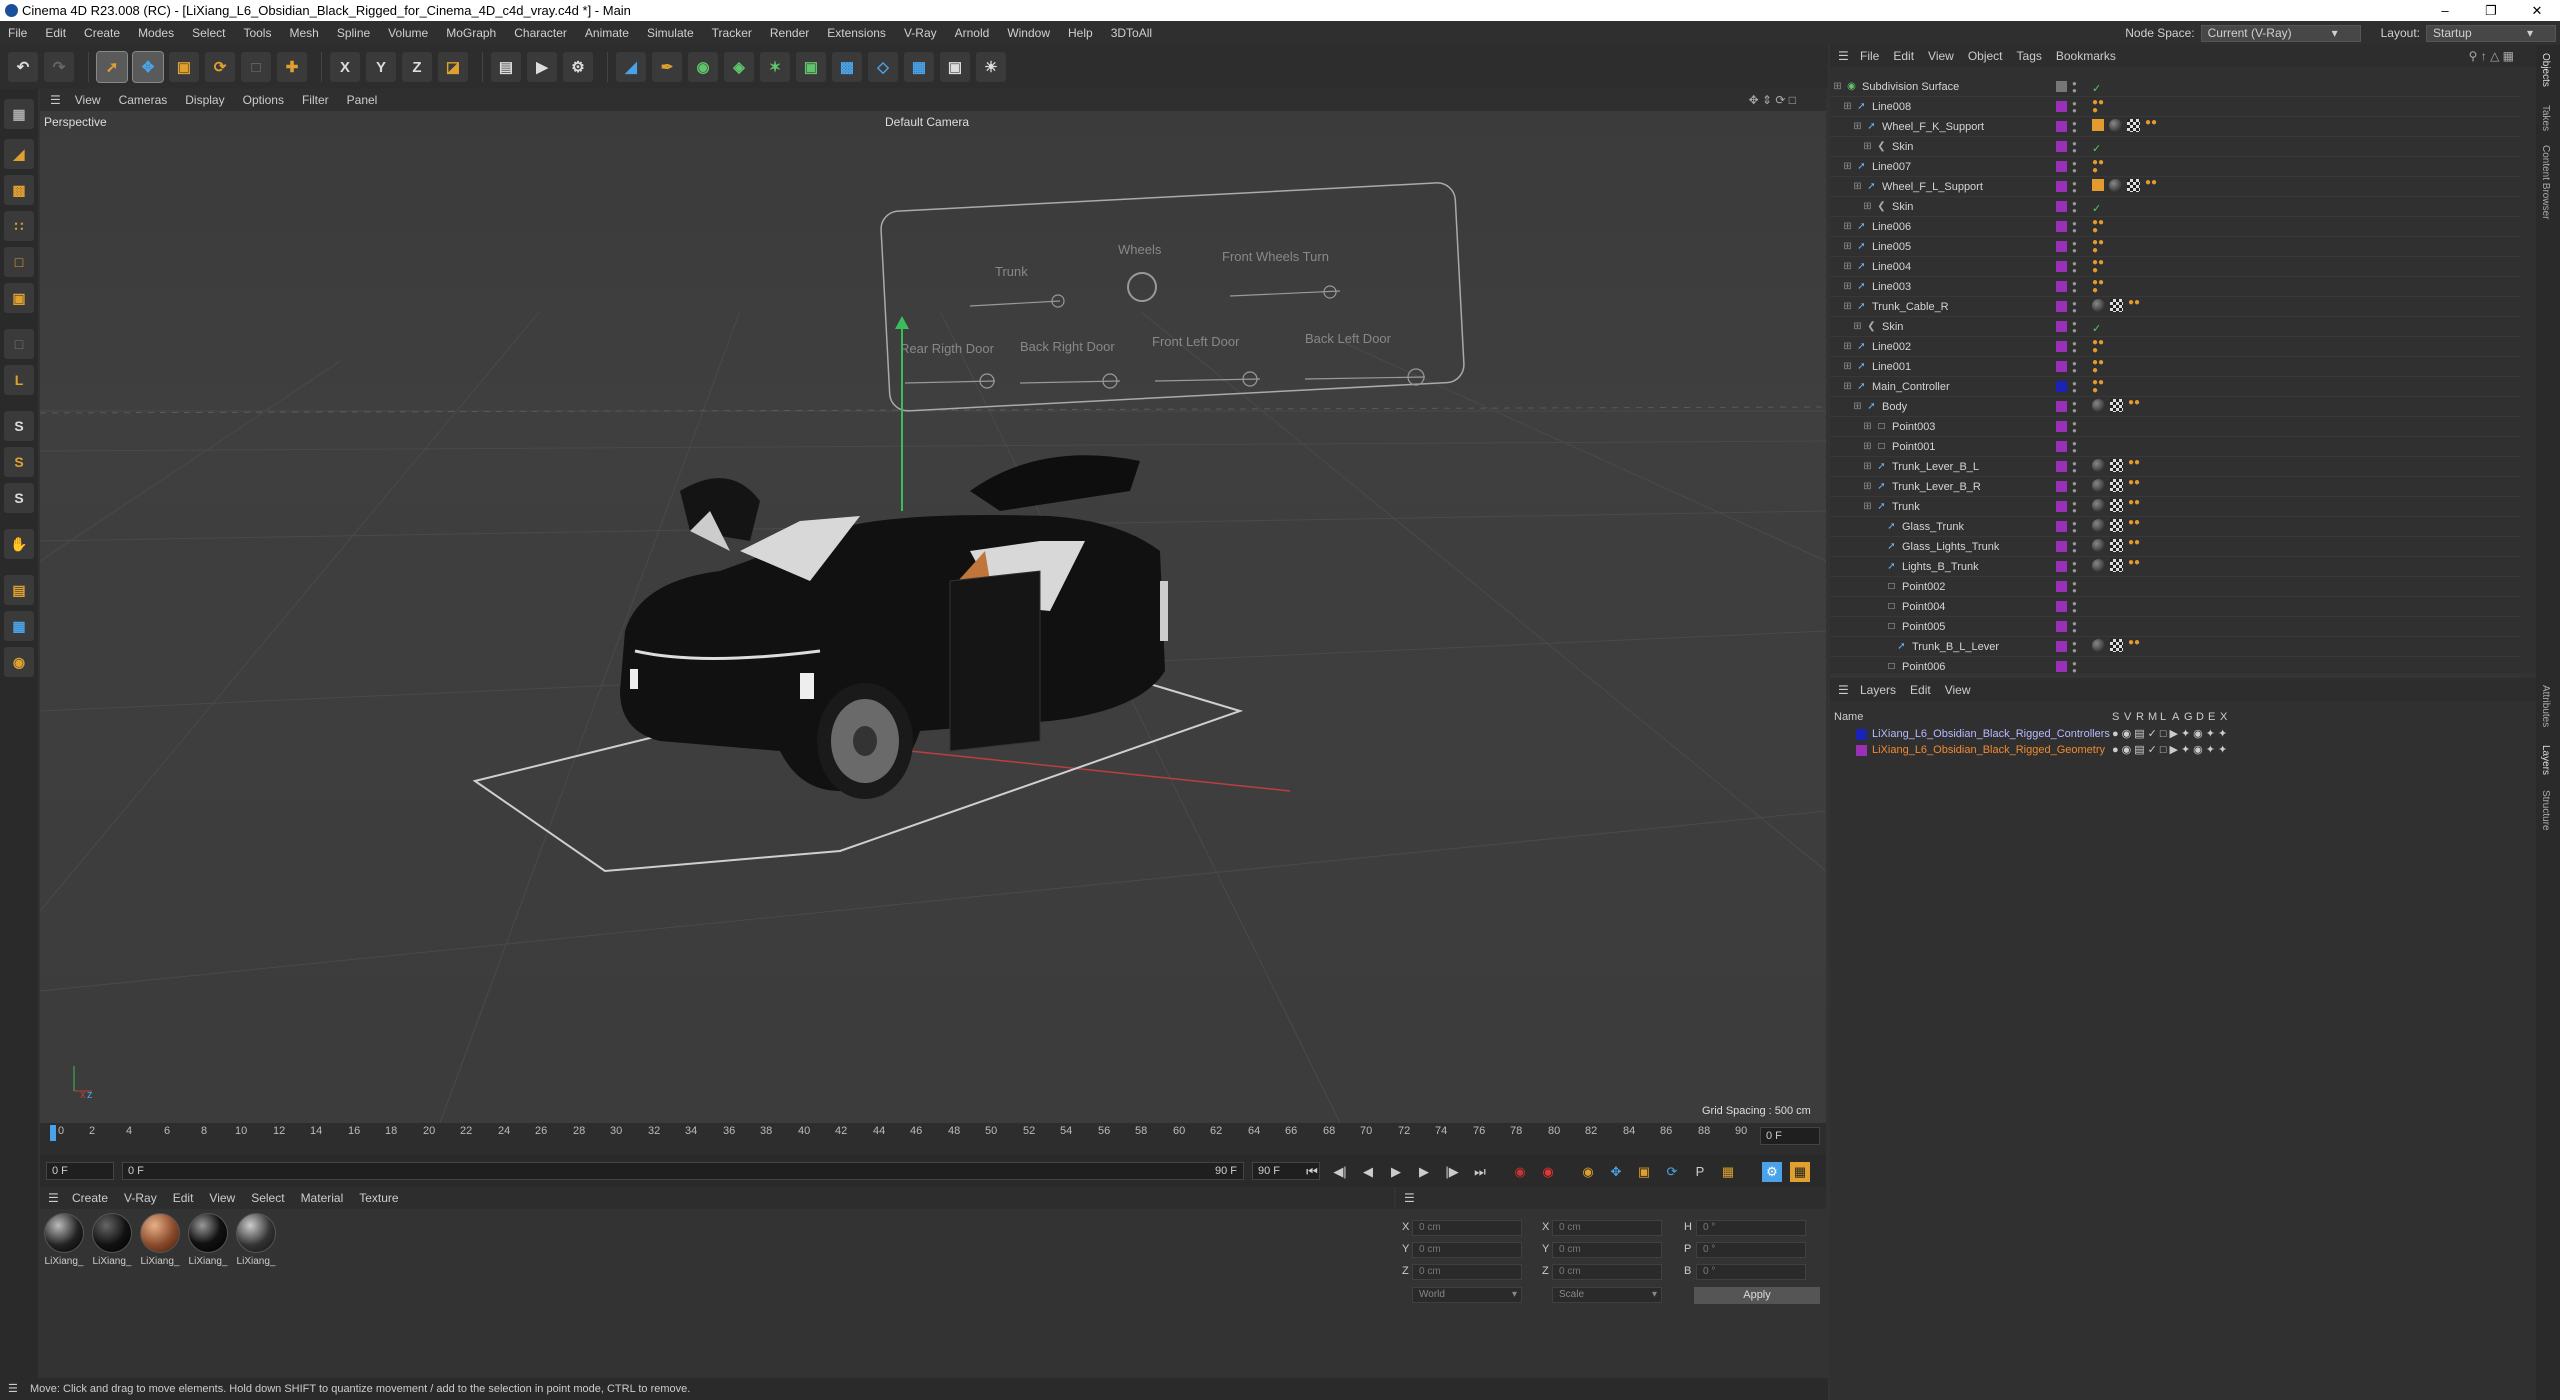  What do you see at coordinates (143, 100) in the screenshot?
I see `viewport-menu-cameras: Cameras` at bounding box center [143, 100].